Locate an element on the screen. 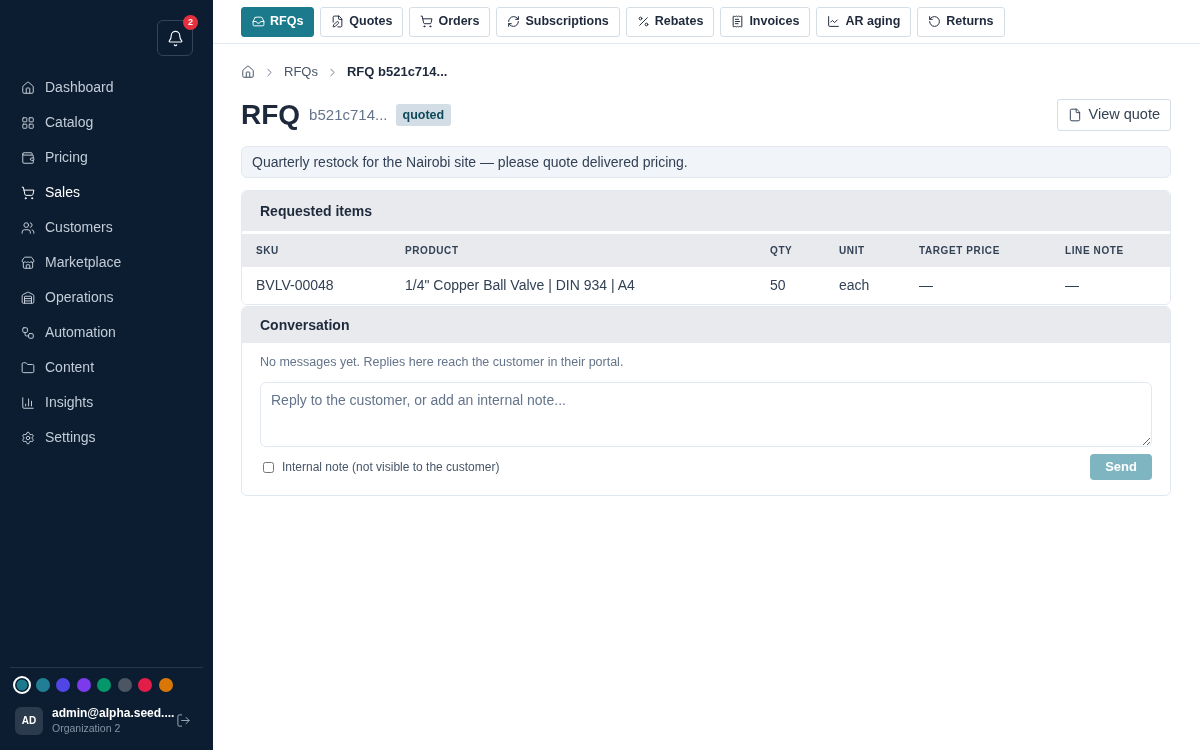  note-banner: Quarterly restock for the Nairobi site — please quote delivered pricing. is located at coordinates (706, 162).